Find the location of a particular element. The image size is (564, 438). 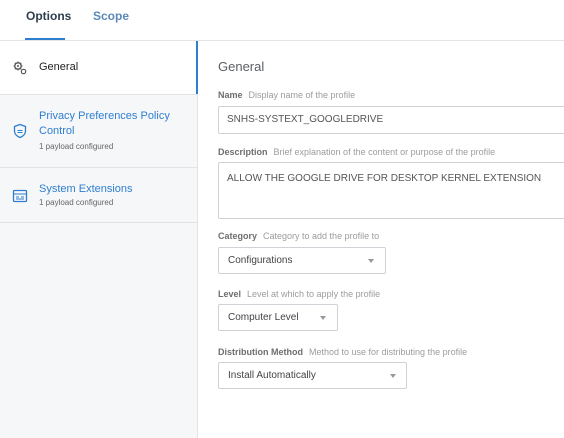

name-hint: Display name of the profile is located at coordinates (302, 95).